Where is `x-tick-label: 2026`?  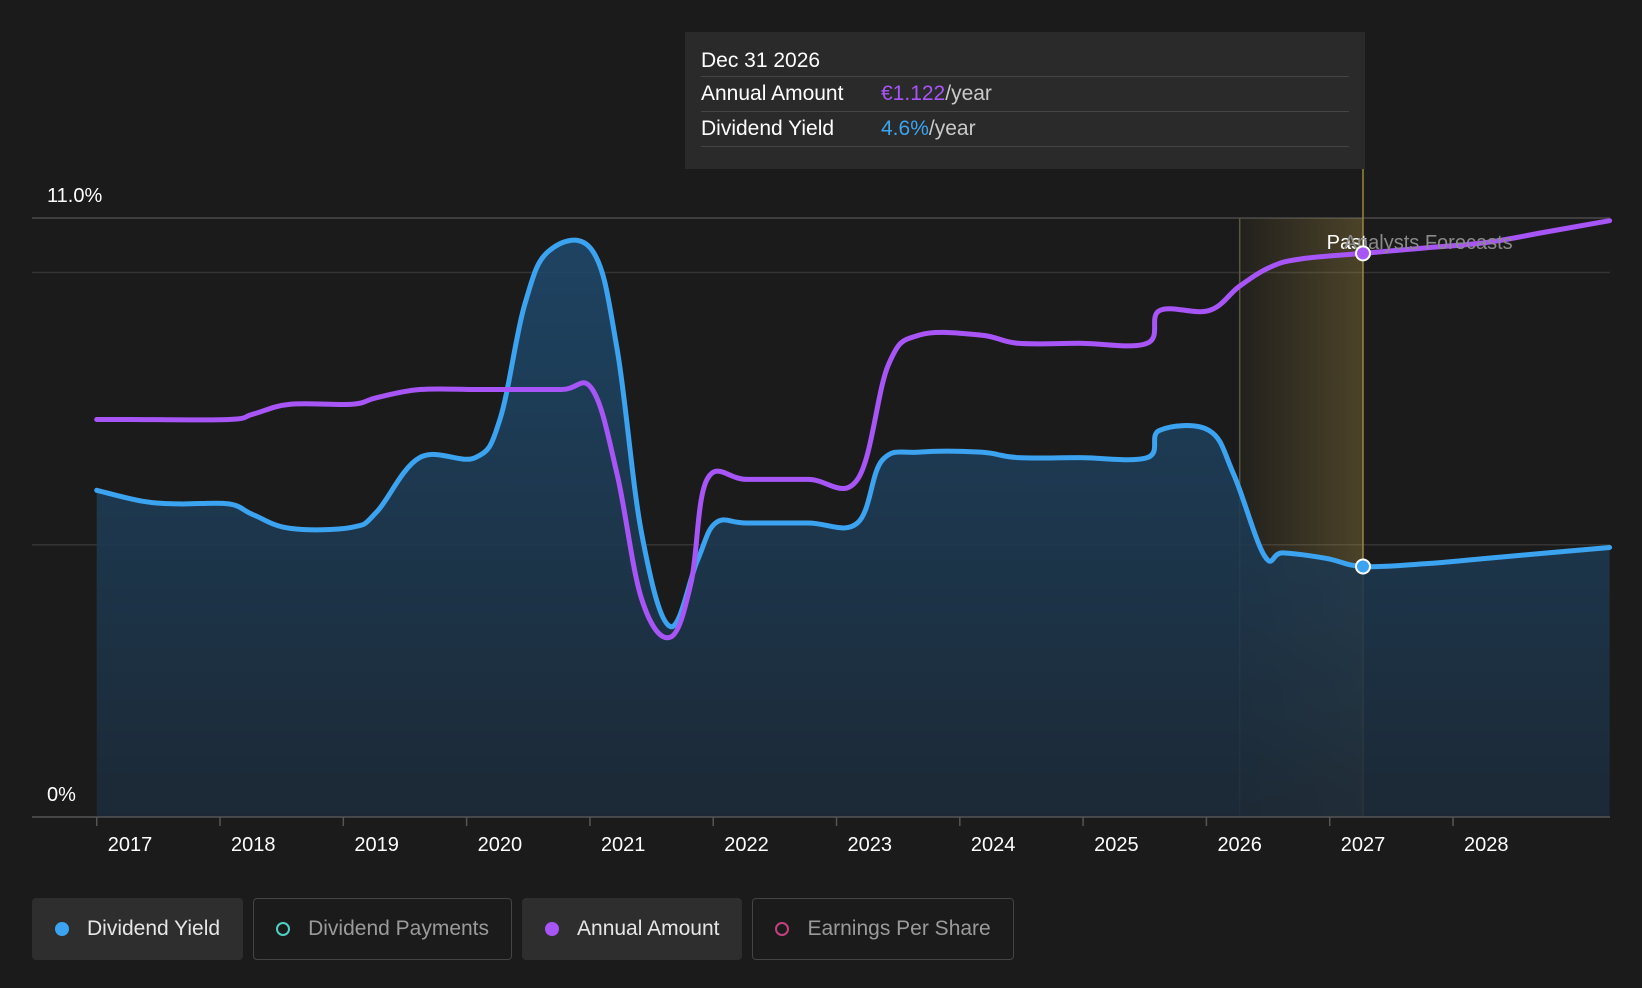
x-tick-label: 2026 is located at coordinates (1239, 845).